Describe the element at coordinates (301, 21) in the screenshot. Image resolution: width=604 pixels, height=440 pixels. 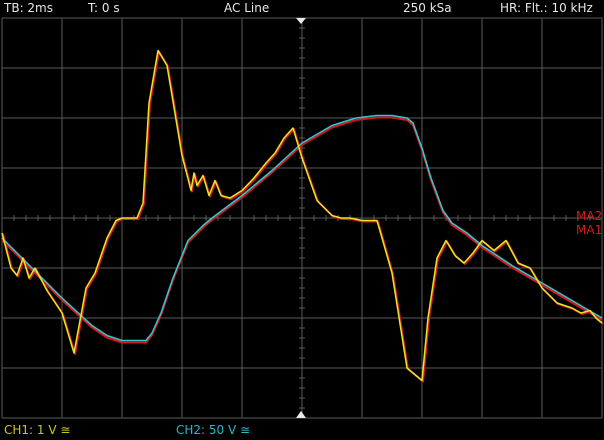
I see `trigger-marker-top-icon` at that location.